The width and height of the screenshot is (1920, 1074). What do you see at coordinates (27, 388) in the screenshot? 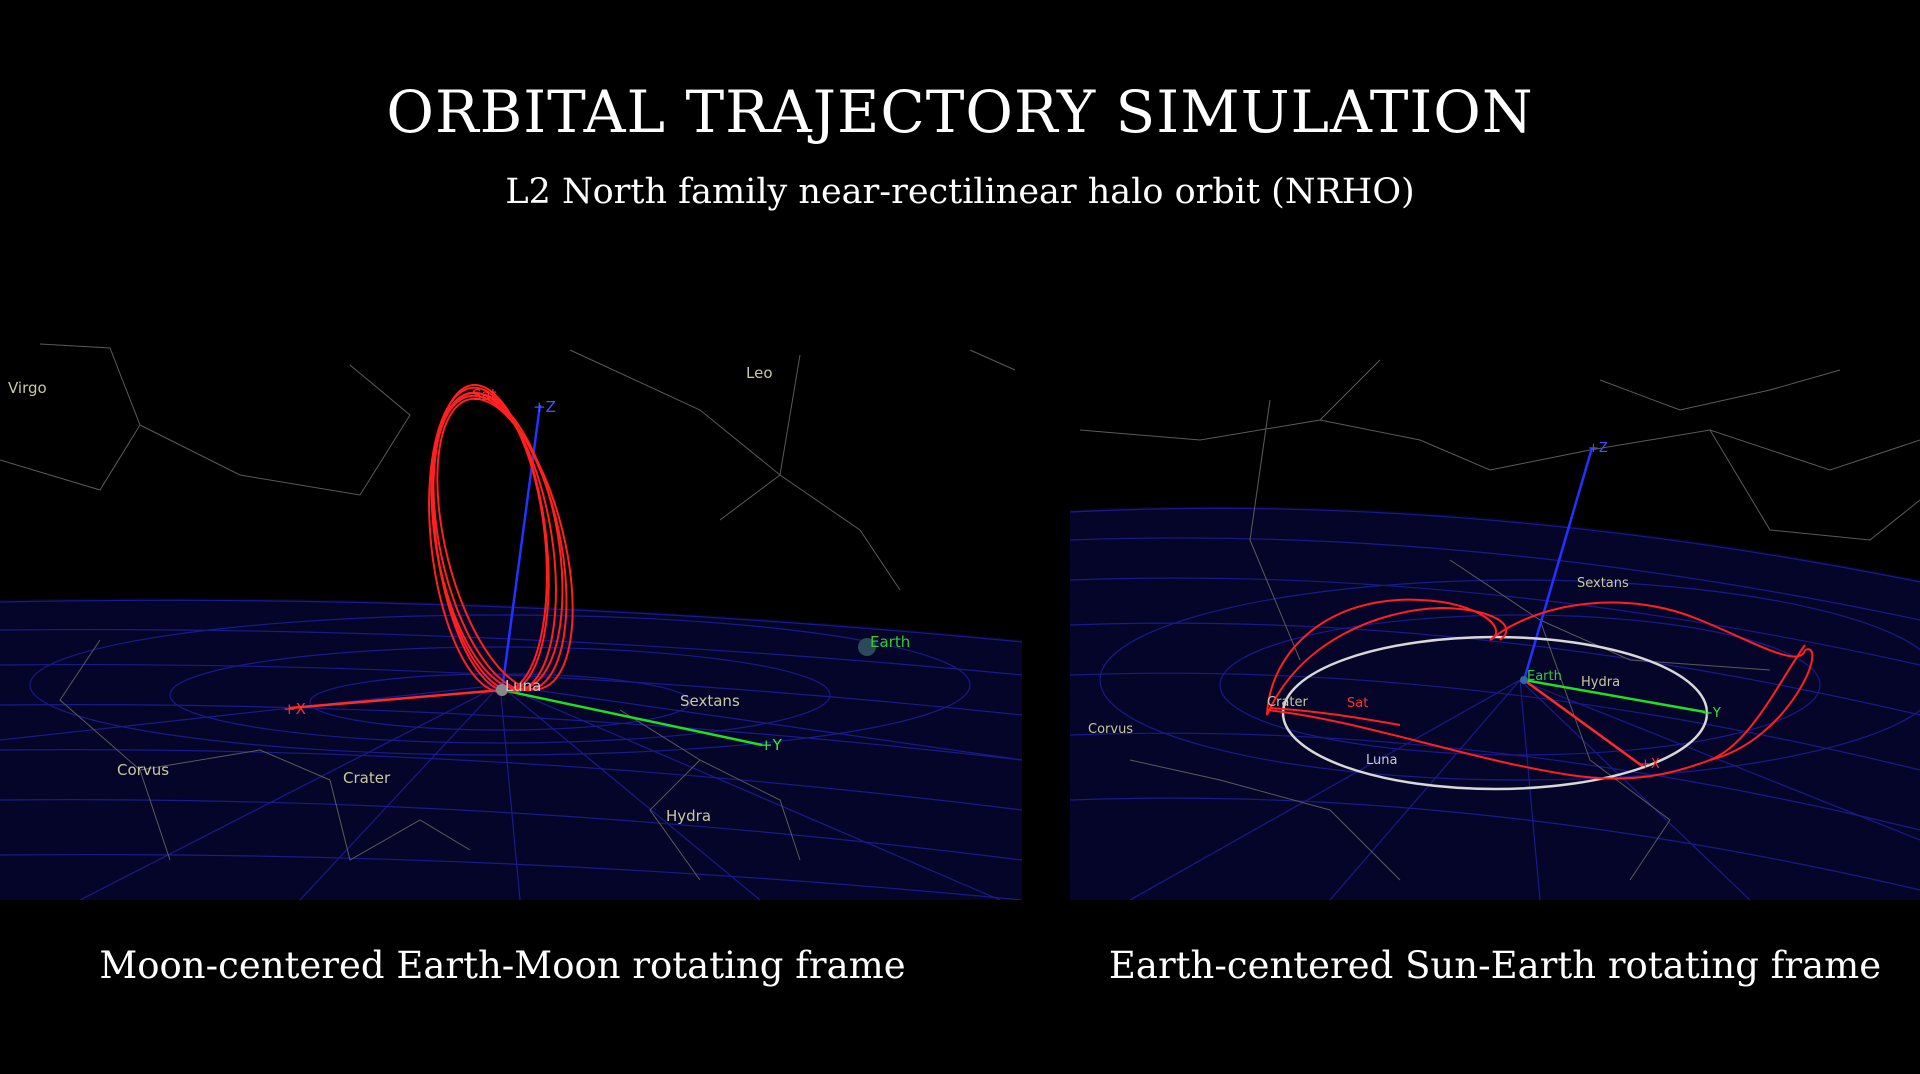
I see `constellation-virgo: Virgo` at bounding box center [27, 388].